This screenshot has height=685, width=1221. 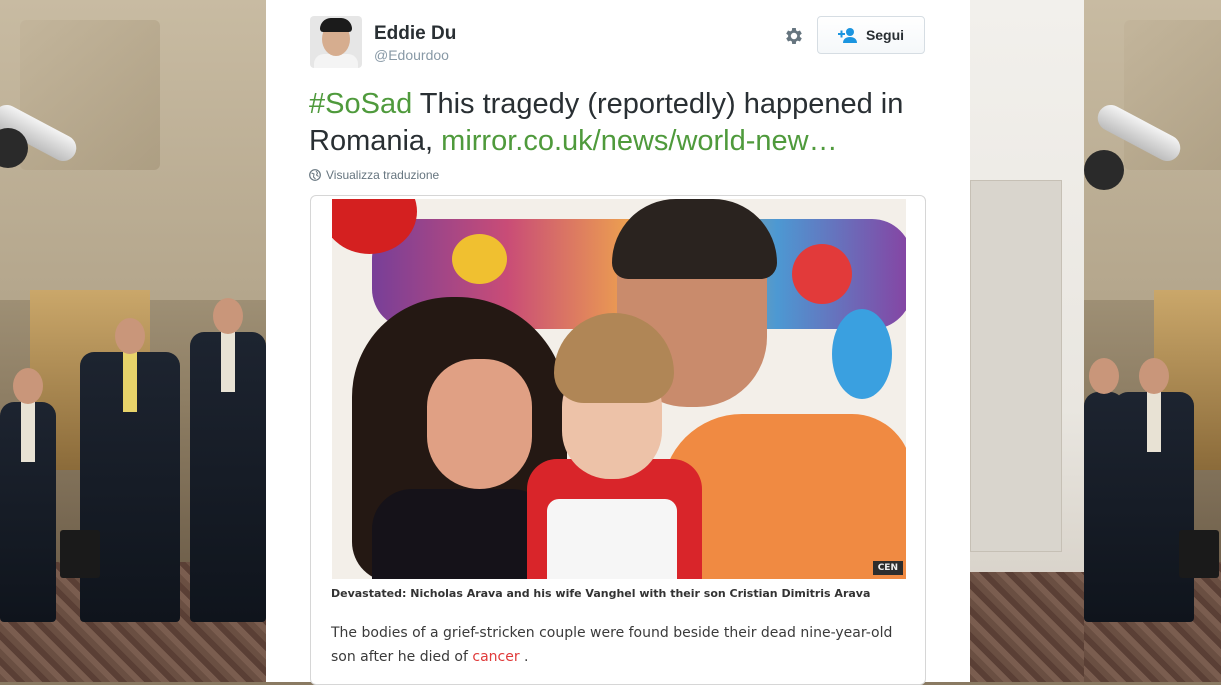 What do you see at coordinates (847, 35) in the screenshot?
I see `add-user-icon` at bounding box center [847, 35].